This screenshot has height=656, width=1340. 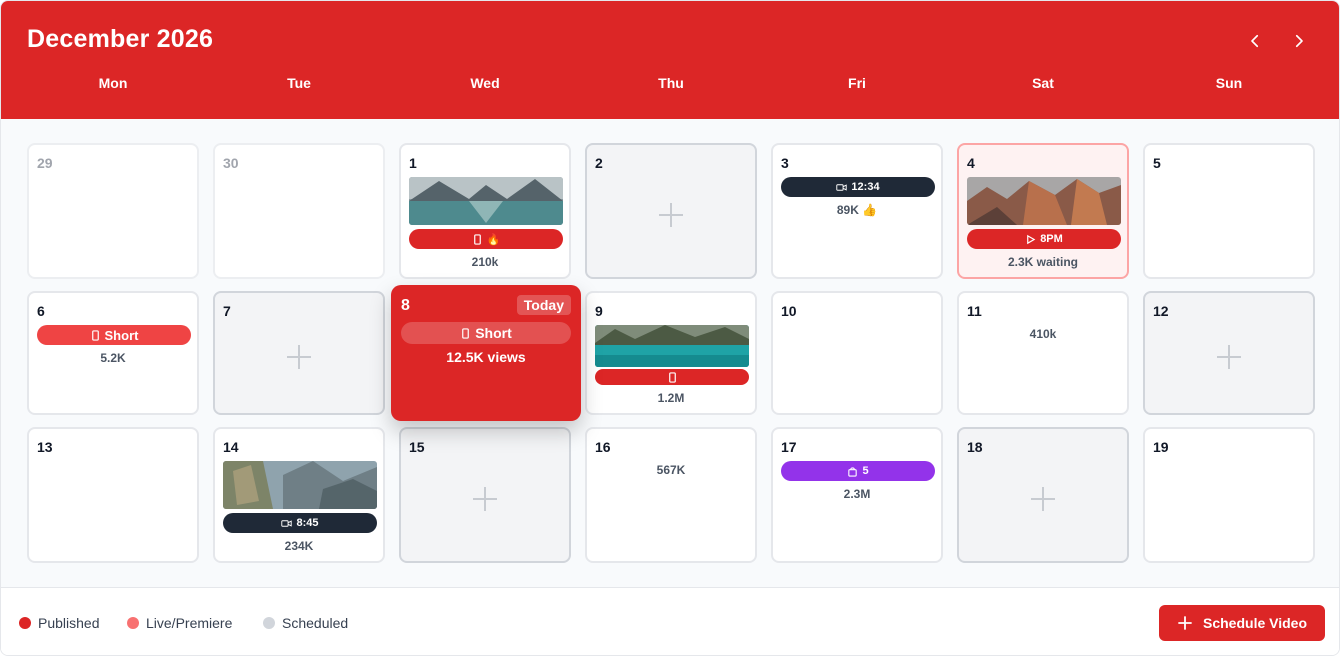 I want to click on previous-month-button, so click(x=1255, y=41).